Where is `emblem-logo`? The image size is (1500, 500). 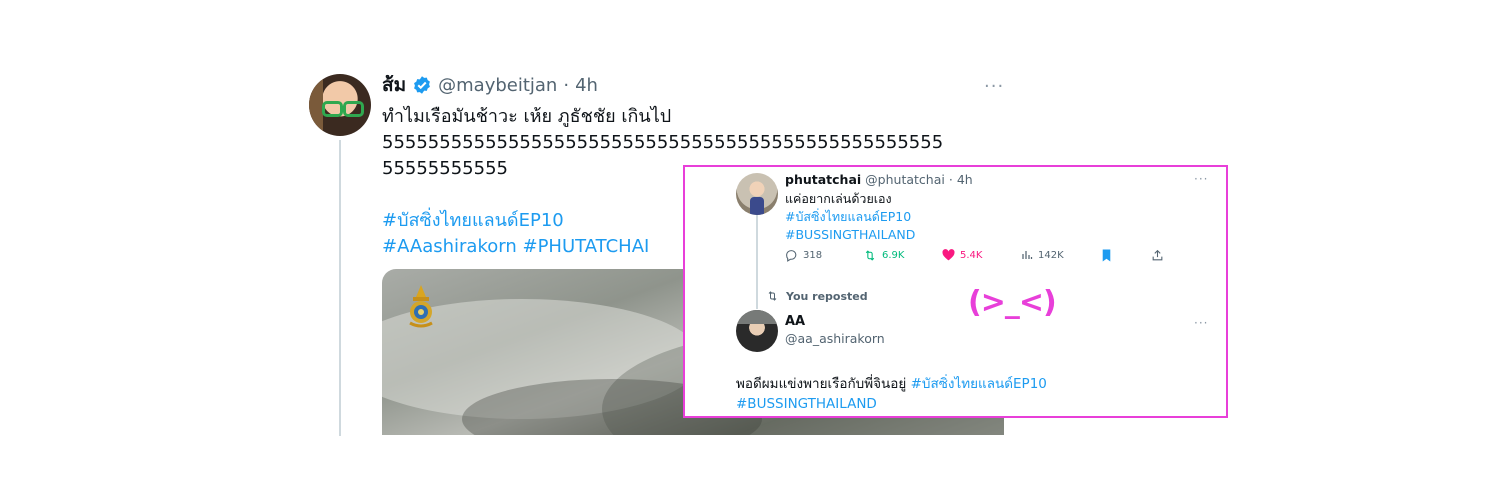
emblem-logo is located at coordinates (421, 306).